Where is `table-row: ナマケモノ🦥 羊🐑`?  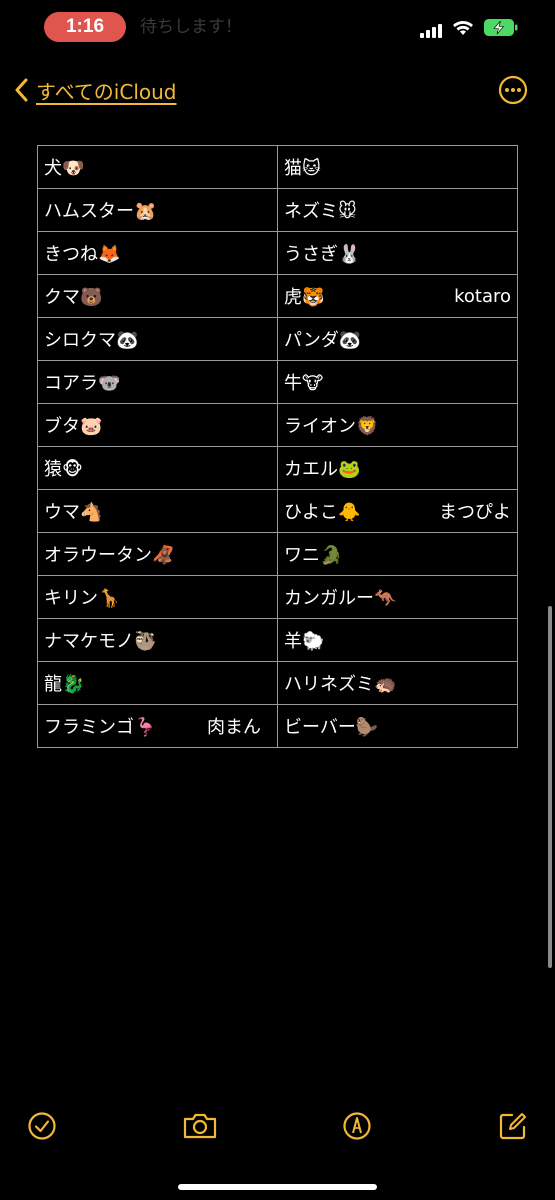
table-row: ナマケモノ🦥 羊🐑 is located at coordinates (277, 640).